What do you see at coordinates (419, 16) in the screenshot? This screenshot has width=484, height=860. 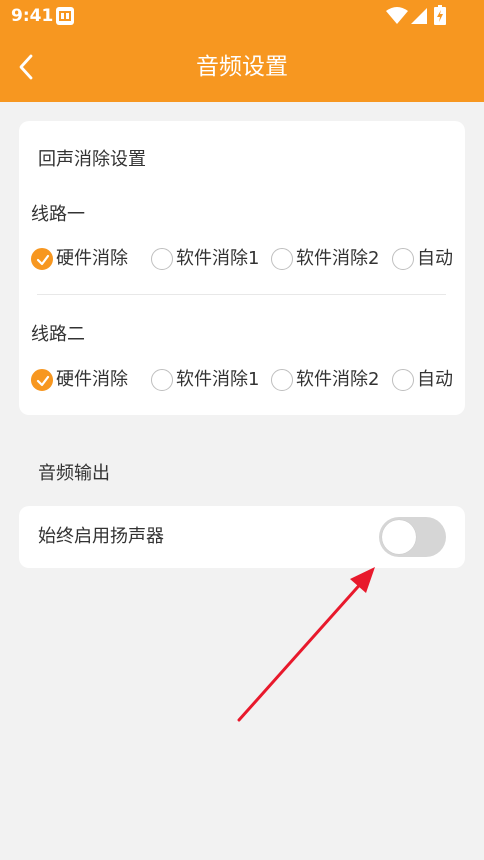 I see `signal-icon` at bounding box center [419, 16].